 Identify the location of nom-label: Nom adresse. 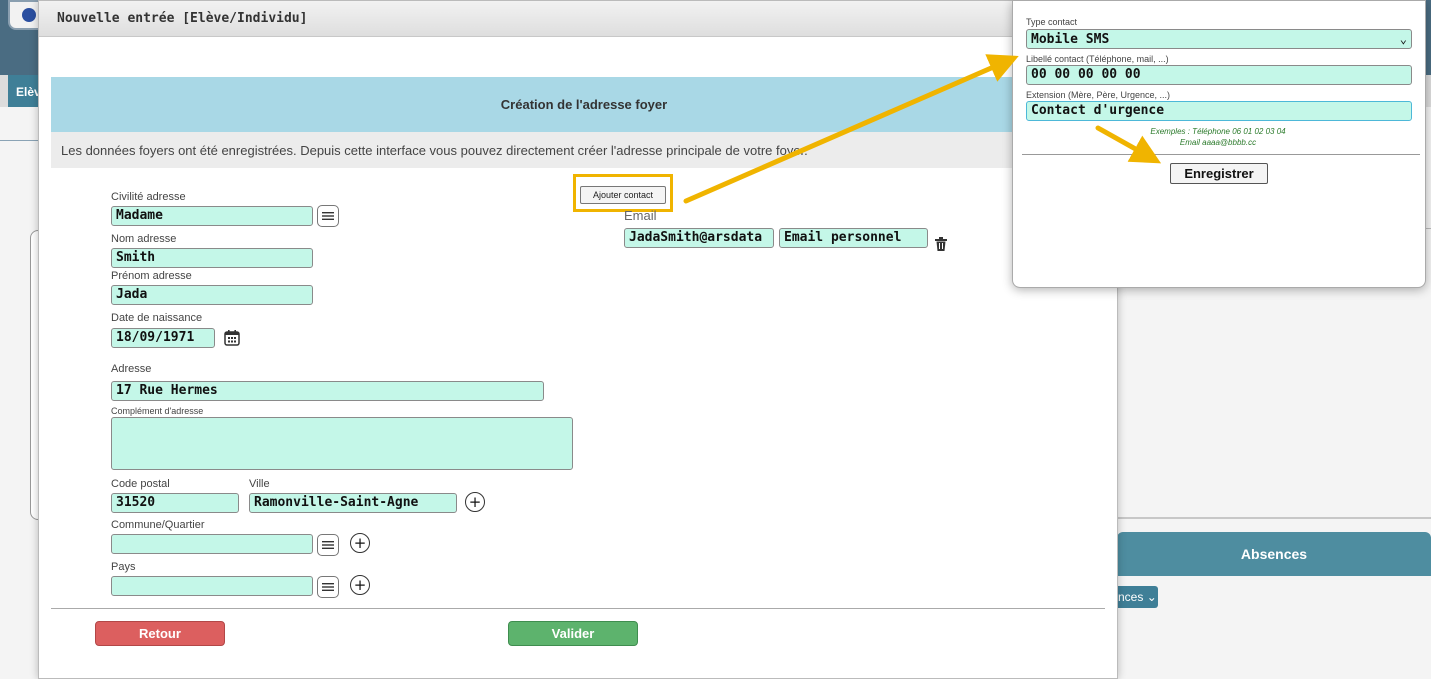
(144, 239).